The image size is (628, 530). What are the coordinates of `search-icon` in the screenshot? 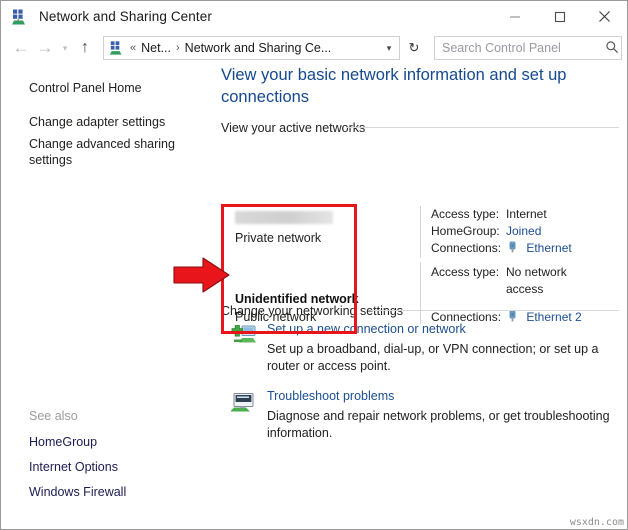 It's located at (612, 48).